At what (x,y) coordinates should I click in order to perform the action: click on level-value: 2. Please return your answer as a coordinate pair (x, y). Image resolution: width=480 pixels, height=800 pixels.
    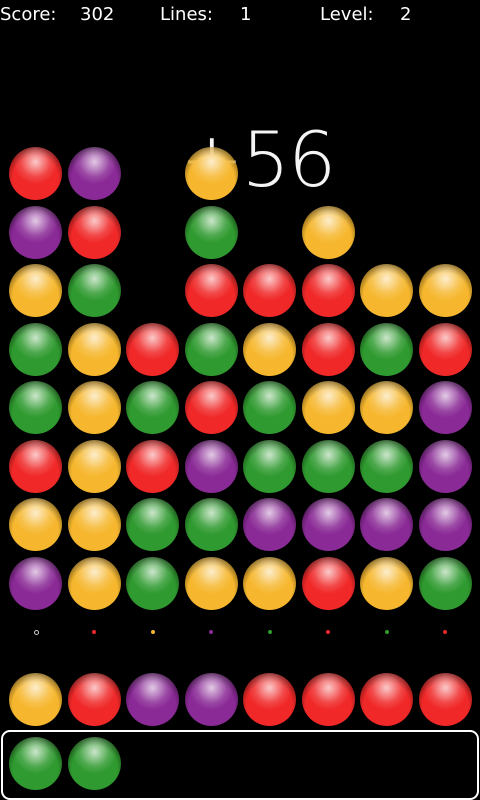
    Looking at the image, I should click on (406, 14).